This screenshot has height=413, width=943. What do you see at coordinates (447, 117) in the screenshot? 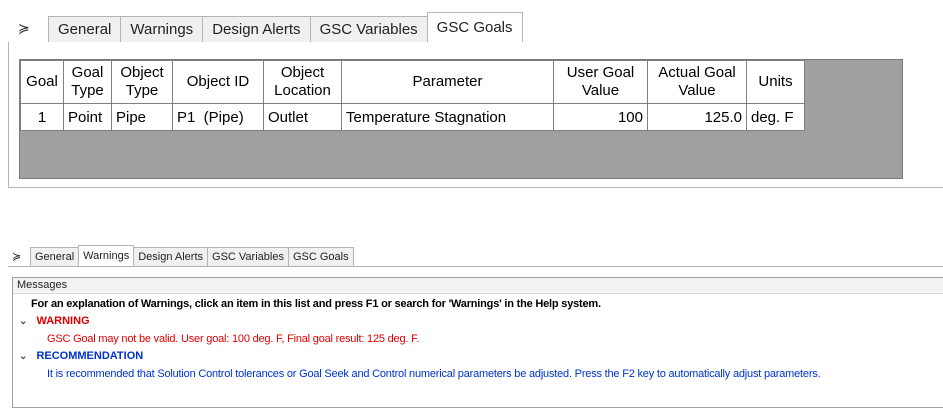
I see `cell-parameter: Temperature Stagnation` at bounding box center [447, 117].